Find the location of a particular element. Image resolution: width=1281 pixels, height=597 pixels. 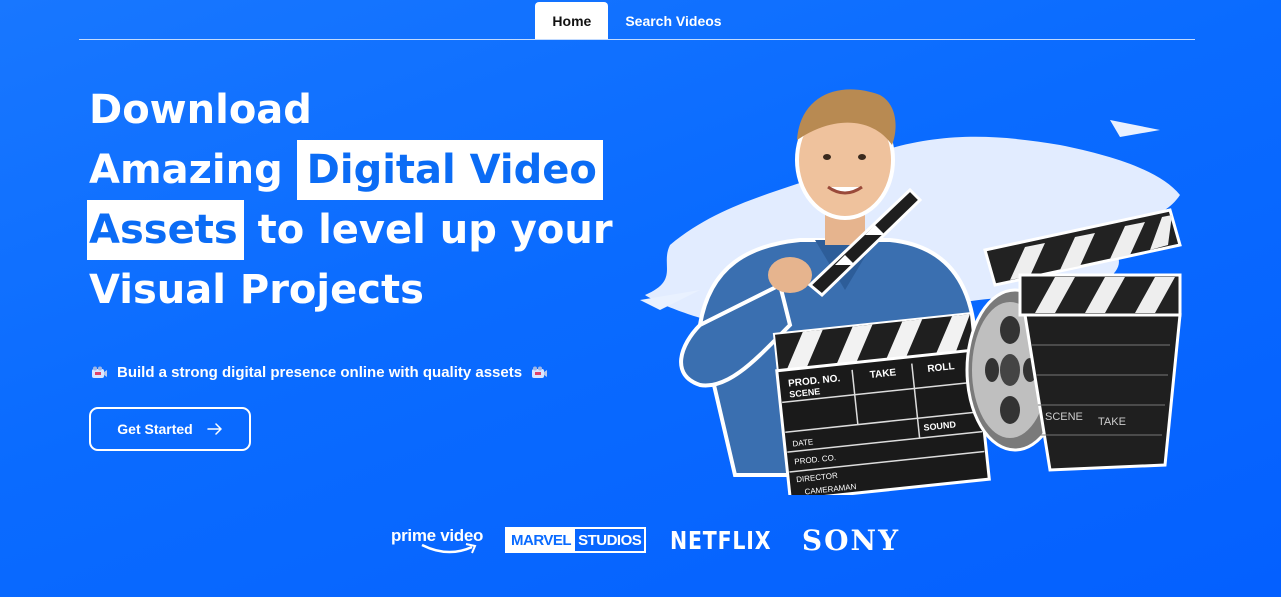

headline-line-3: Assets to level up your is located at coordinates (350, 230).